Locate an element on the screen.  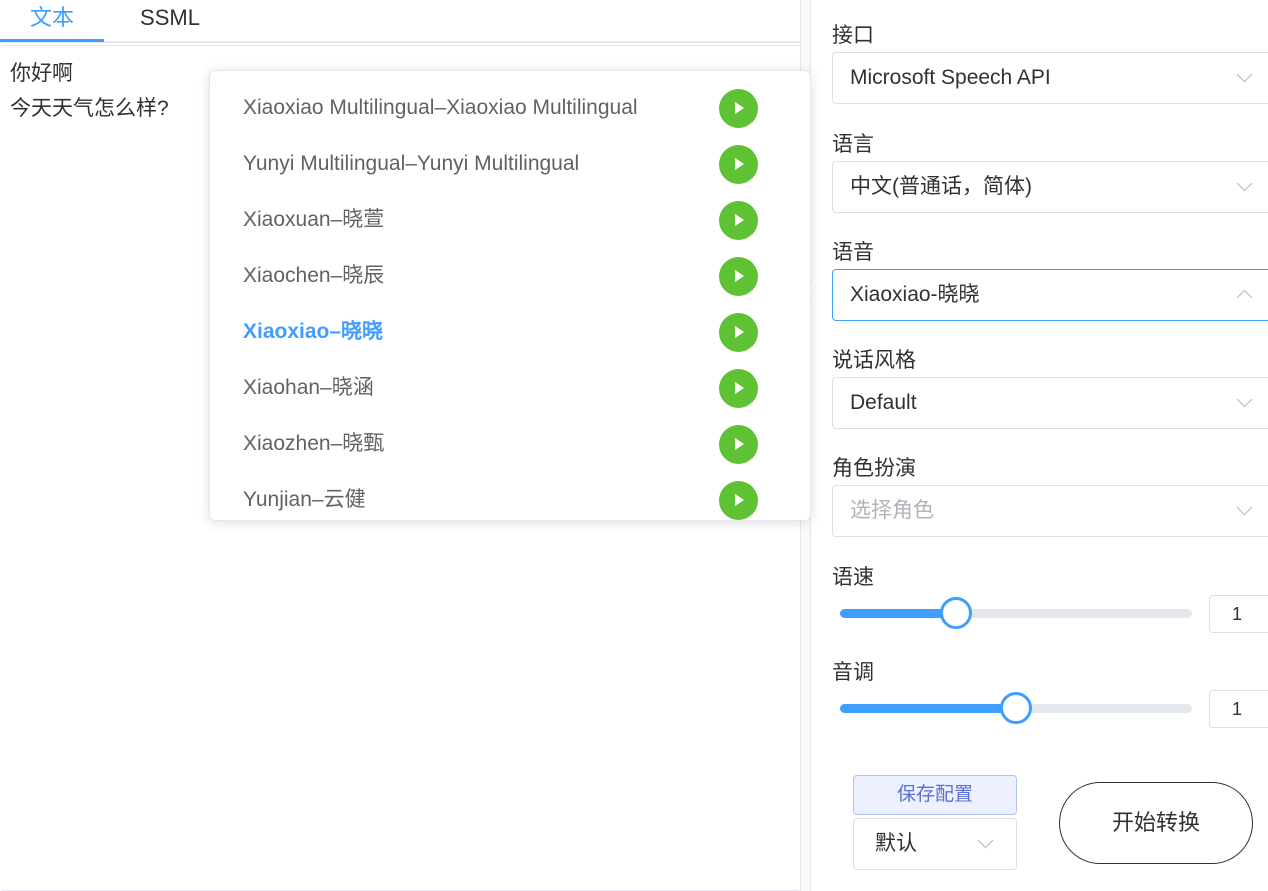
style-select-value: Default is located at coordinates (883, 402).